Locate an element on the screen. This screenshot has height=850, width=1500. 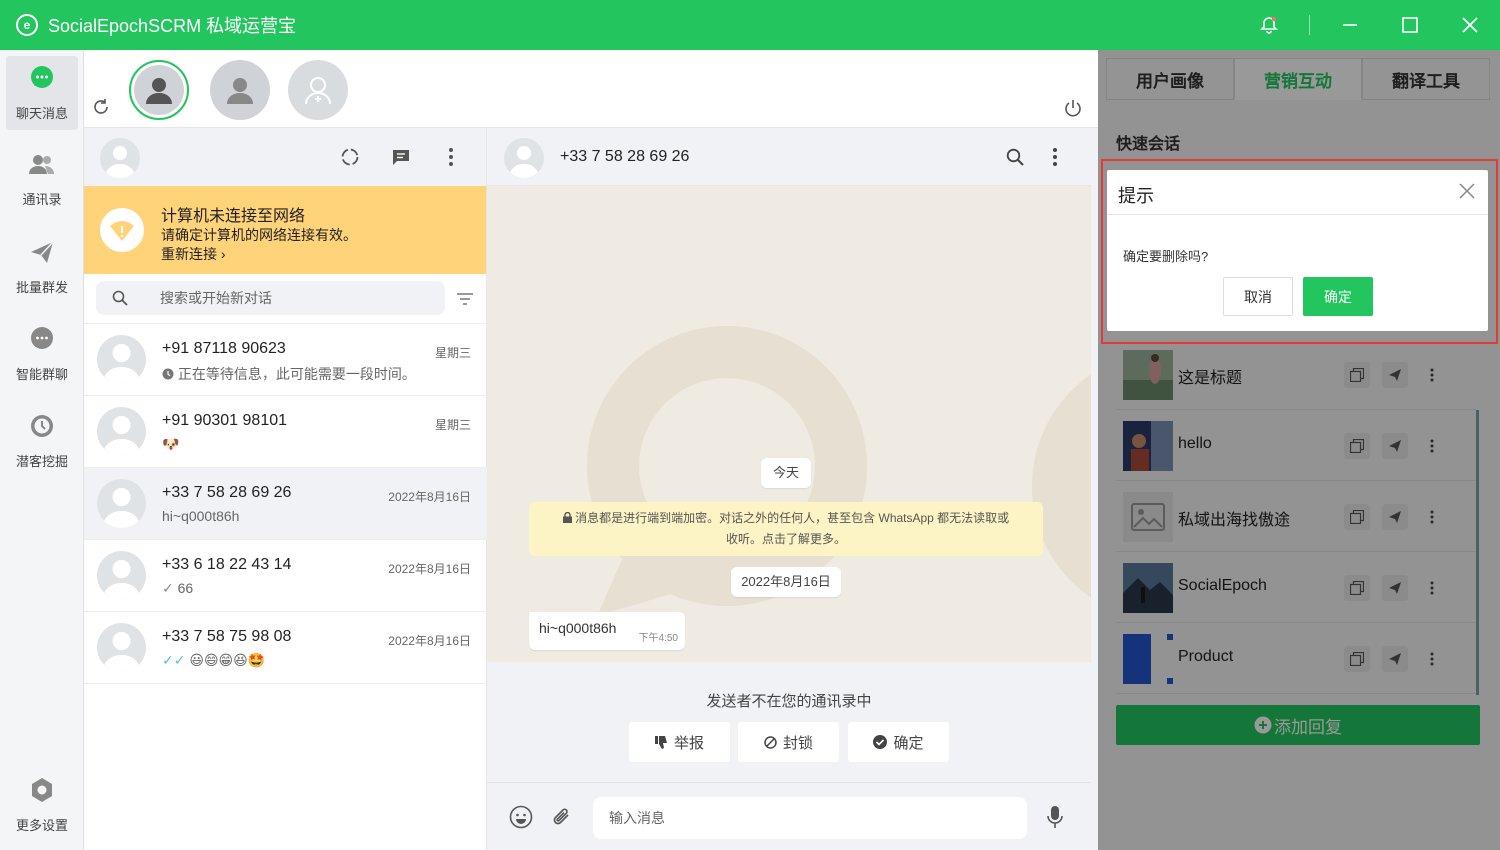
nav-item-contacts: 通讯录 is located at coordinates (42, 180).